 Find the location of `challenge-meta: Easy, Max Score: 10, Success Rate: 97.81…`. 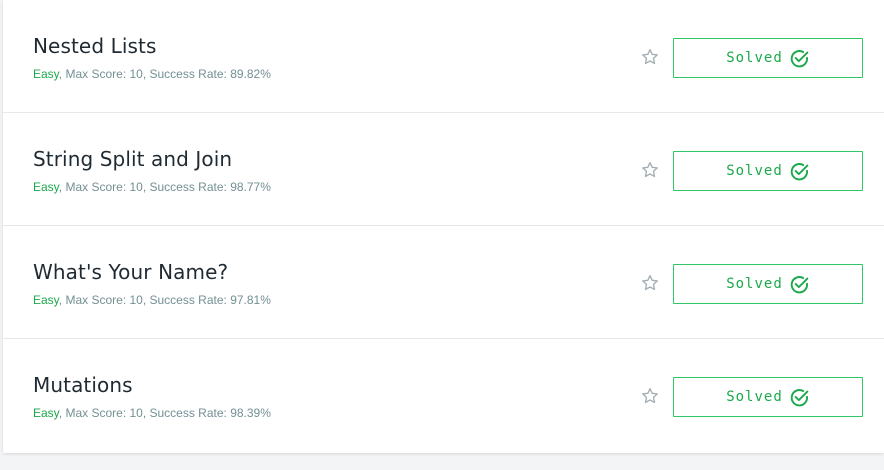

challenge-meta: Easy, Max Score: 10, Success Rate: 97.81… is located at coordinates (152, 300).